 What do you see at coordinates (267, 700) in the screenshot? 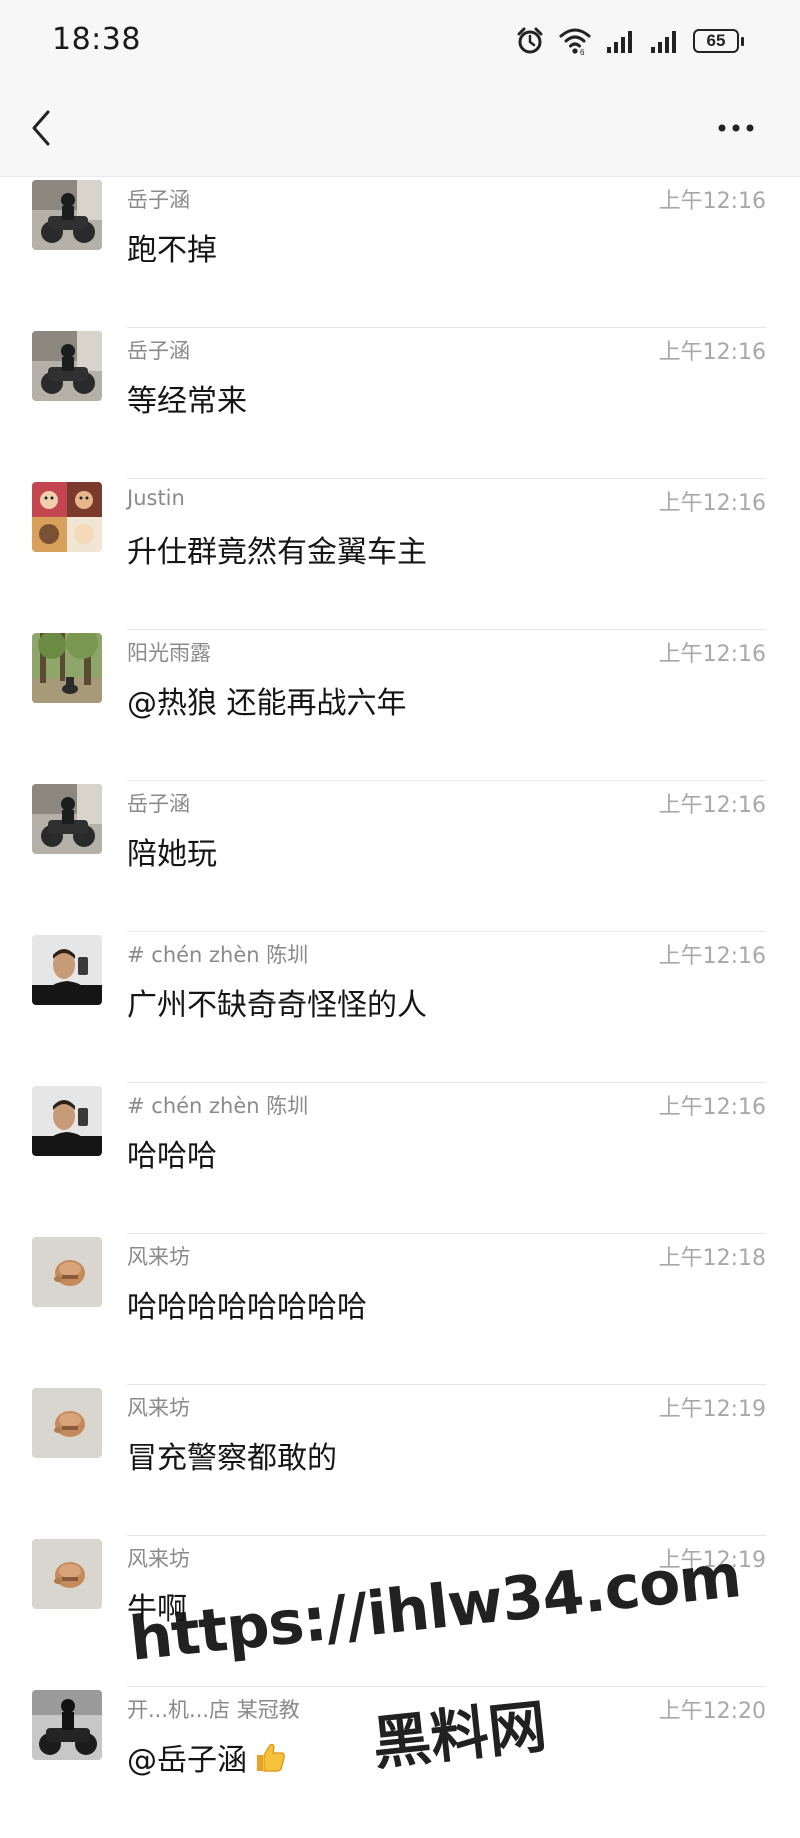
I see `message-text: @热狼 还能再战六年` at bounding box center [267, 700].